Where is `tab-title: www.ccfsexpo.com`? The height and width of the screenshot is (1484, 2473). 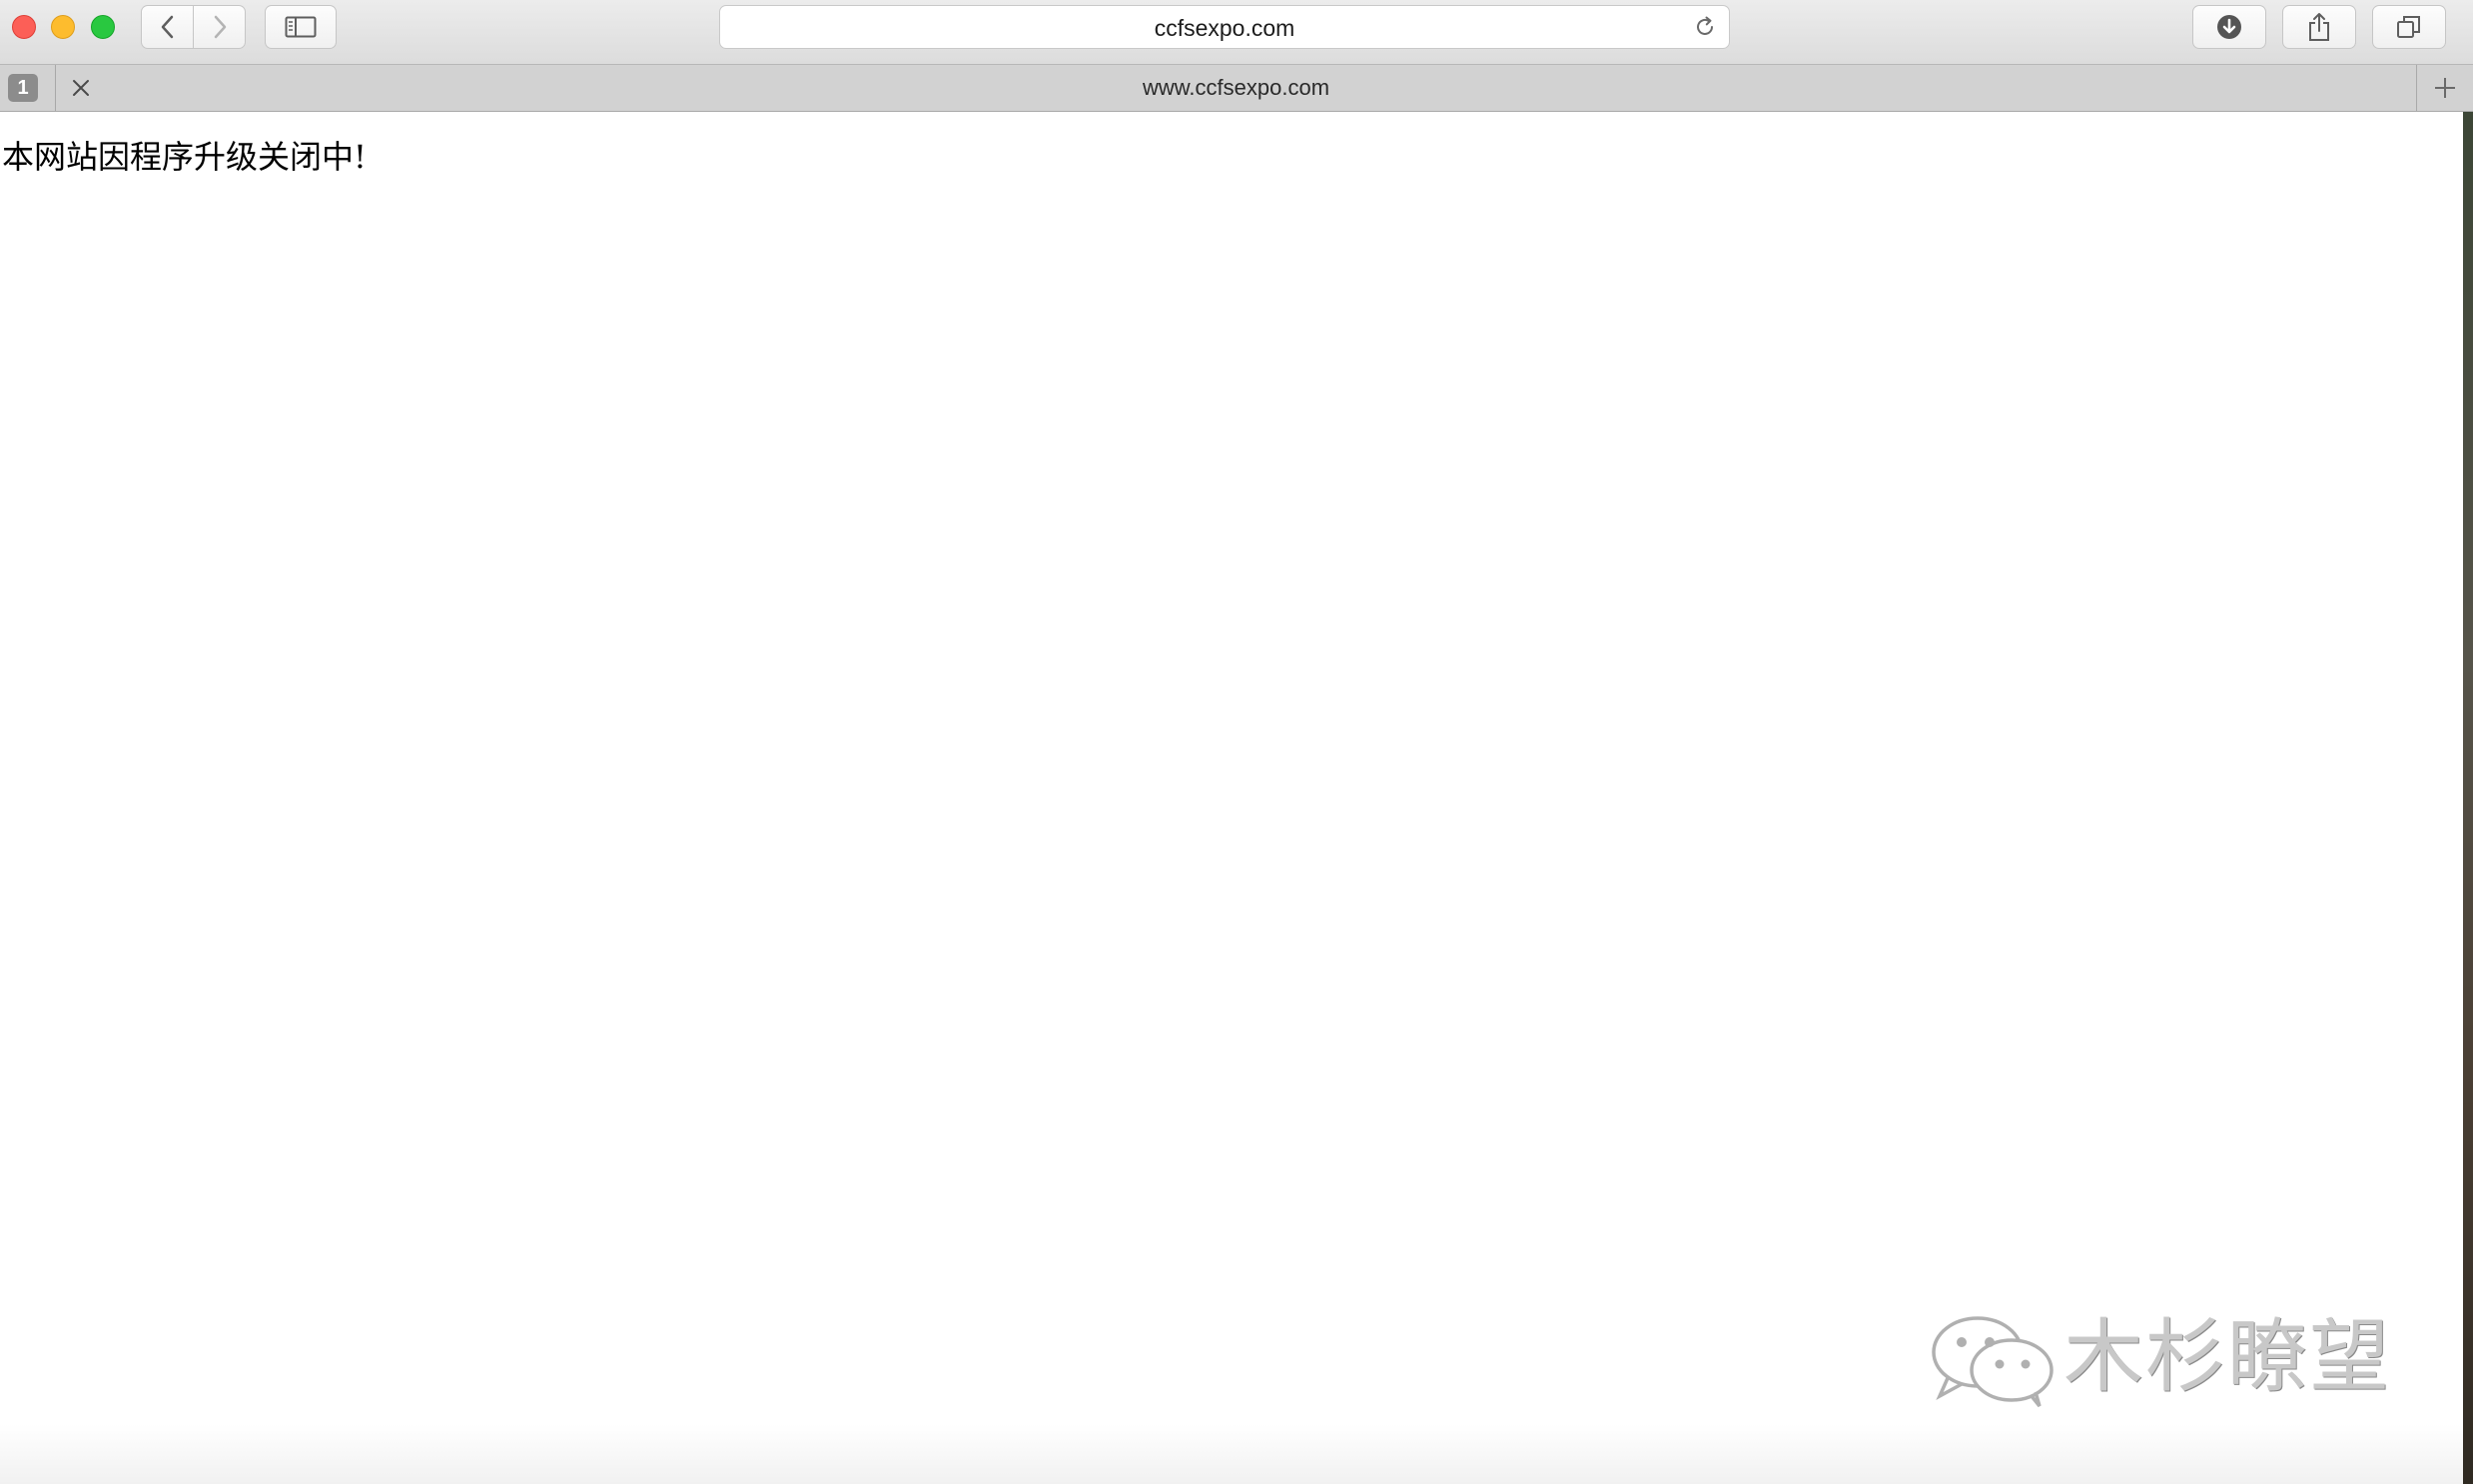
tab-title: www.ccfsexpo.com is located at coordinates (1236, 88).